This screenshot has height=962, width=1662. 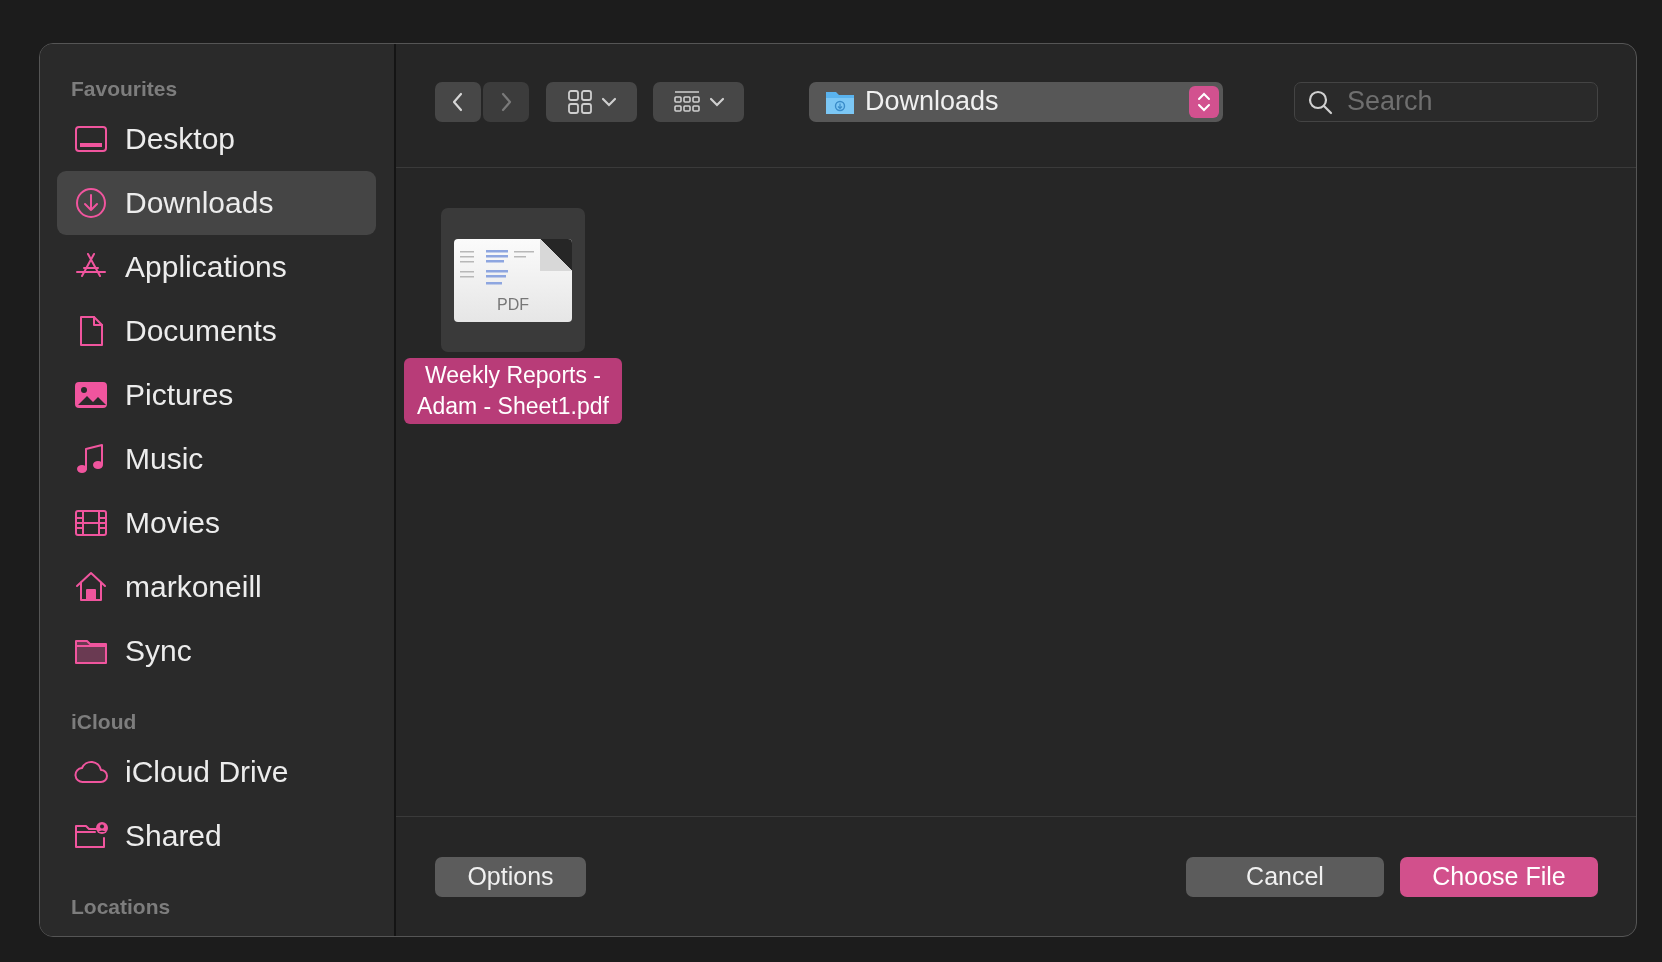 What do you see at coordinates (216, 459) in the screenshot?
I see `sidebar-item: Music` at bounding box center [216, 459].